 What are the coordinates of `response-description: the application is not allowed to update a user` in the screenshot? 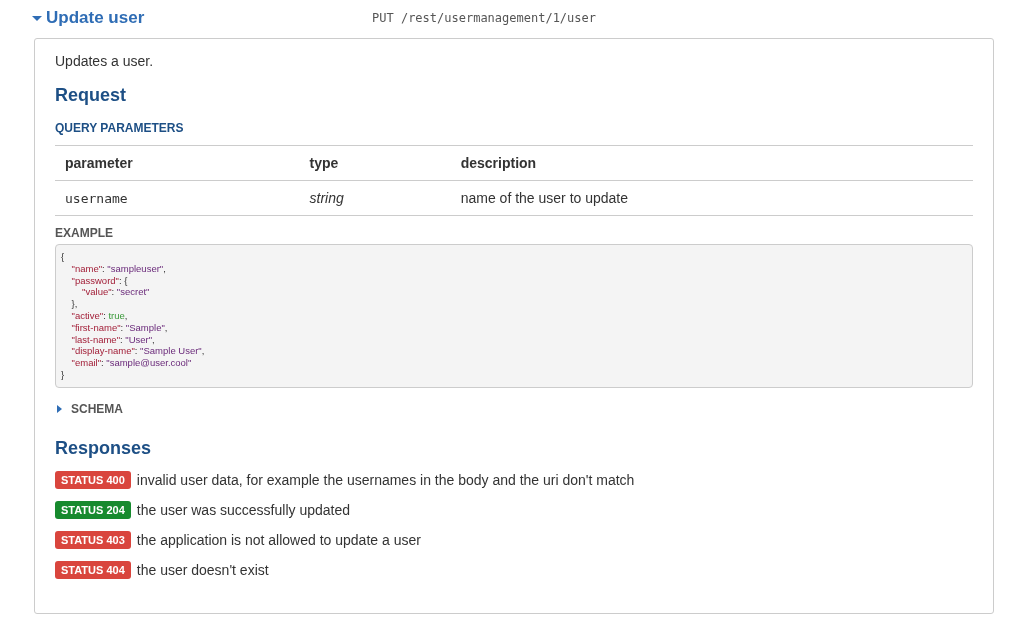 It's located at (278, 539).